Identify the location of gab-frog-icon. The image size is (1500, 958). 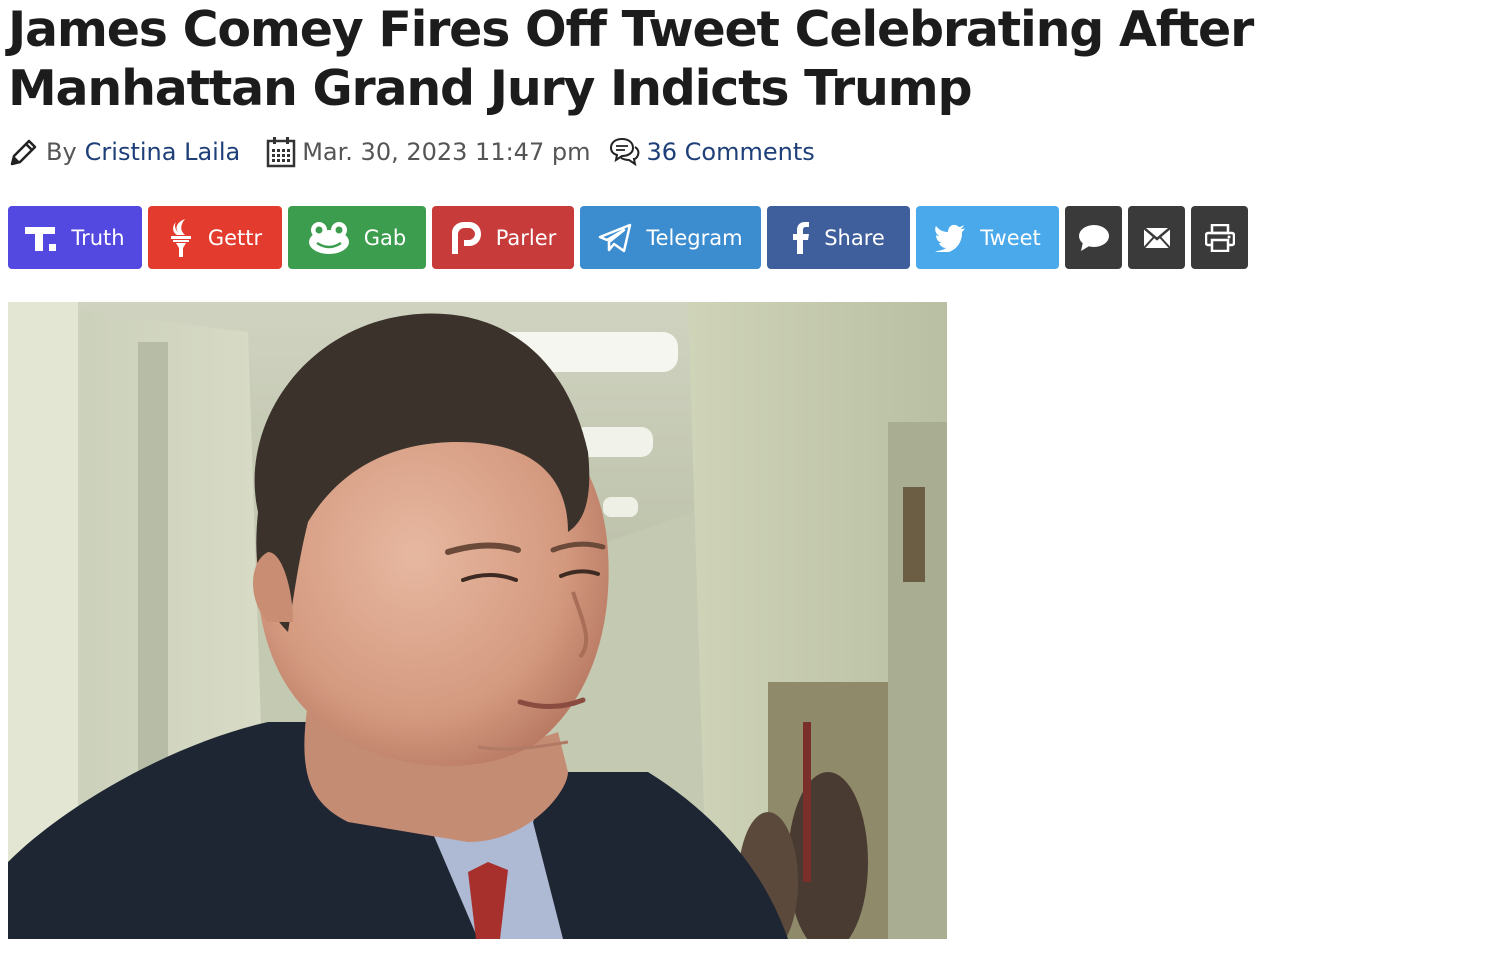
(329, 238).